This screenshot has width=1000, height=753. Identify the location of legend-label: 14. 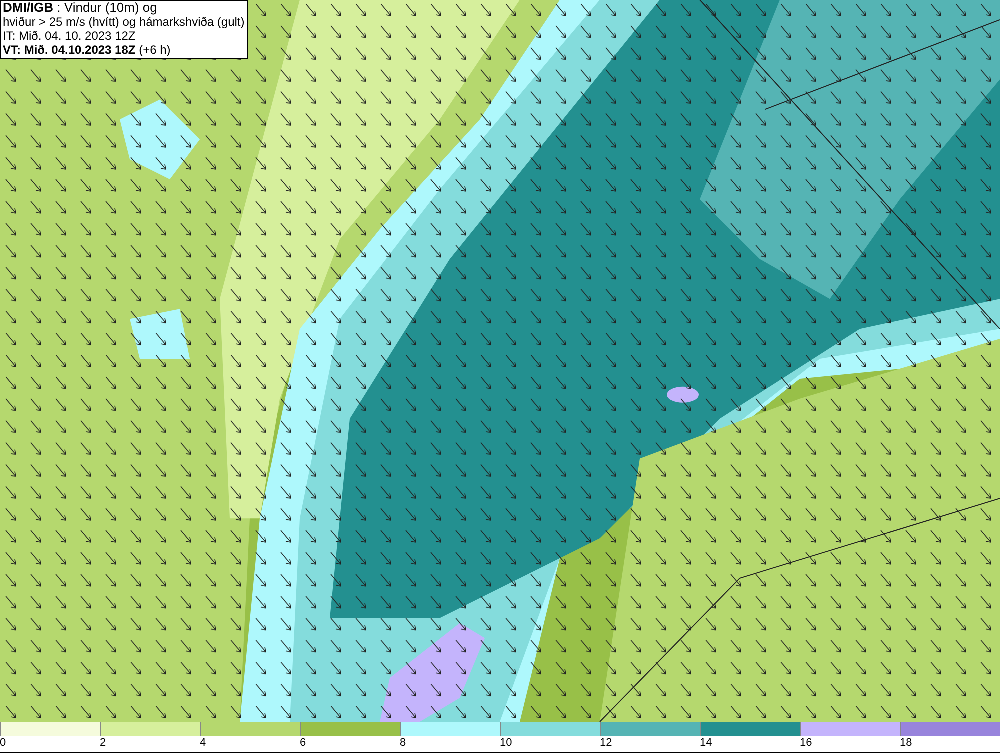
(706, 743).